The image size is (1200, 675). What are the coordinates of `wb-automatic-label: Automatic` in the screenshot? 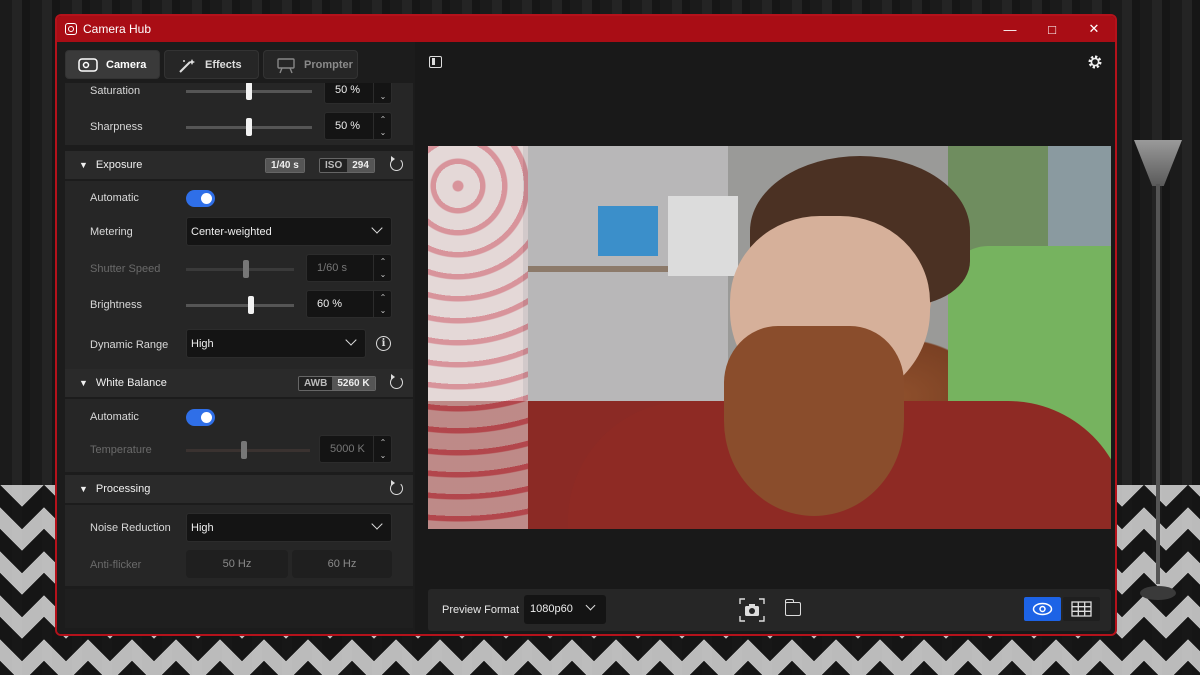 It's located at (114, 417).